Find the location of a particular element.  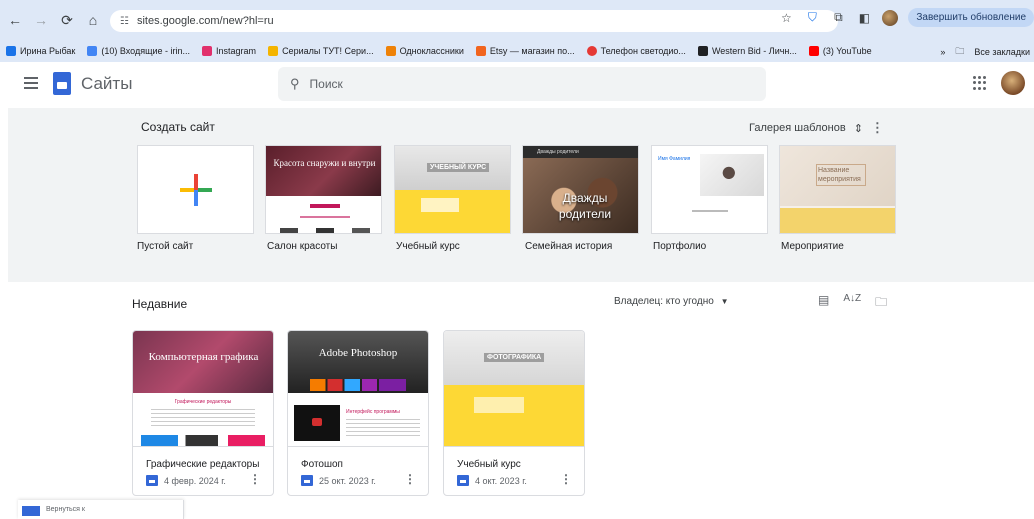

template-event: Название мероприятия is located at coordinates (837, 189).